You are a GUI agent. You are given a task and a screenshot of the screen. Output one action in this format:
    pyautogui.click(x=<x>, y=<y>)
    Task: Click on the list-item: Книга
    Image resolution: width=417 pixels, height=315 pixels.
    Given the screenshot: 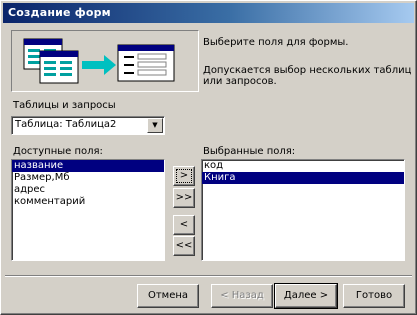 What is the action you would take?
    pyautogui.click(x=303, y=178)
    